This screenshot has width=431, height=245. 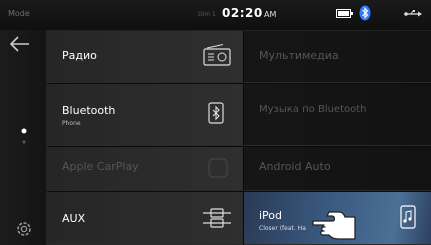 What do you see at coordinates (313, 109) in the screenshot?
I see `bluetooth-music-label: Музыка по Bluetooth` at bounding box center [313, 109].